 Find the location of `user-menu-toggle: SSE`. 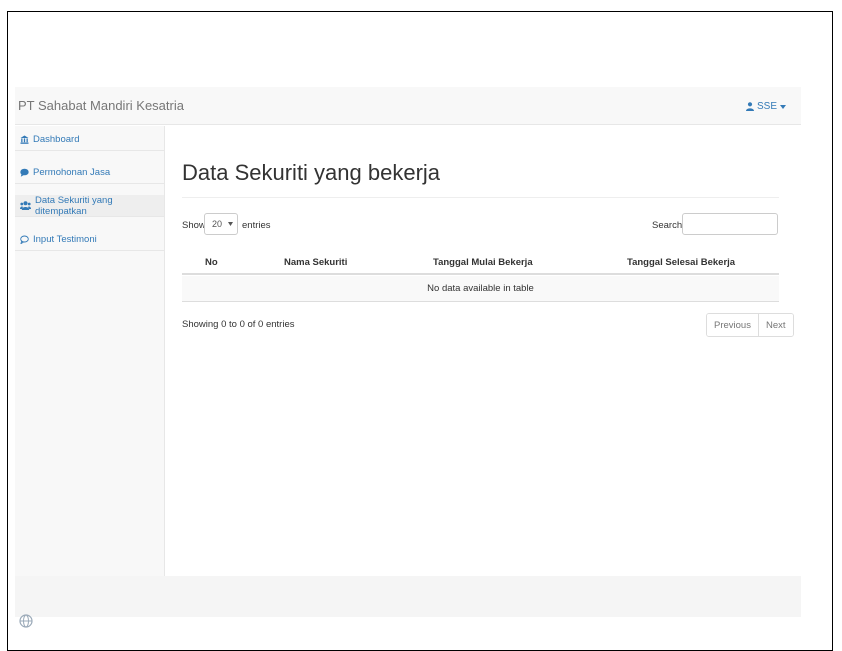

user-menu-toggle: SSE is located at coordinates (765, 106).